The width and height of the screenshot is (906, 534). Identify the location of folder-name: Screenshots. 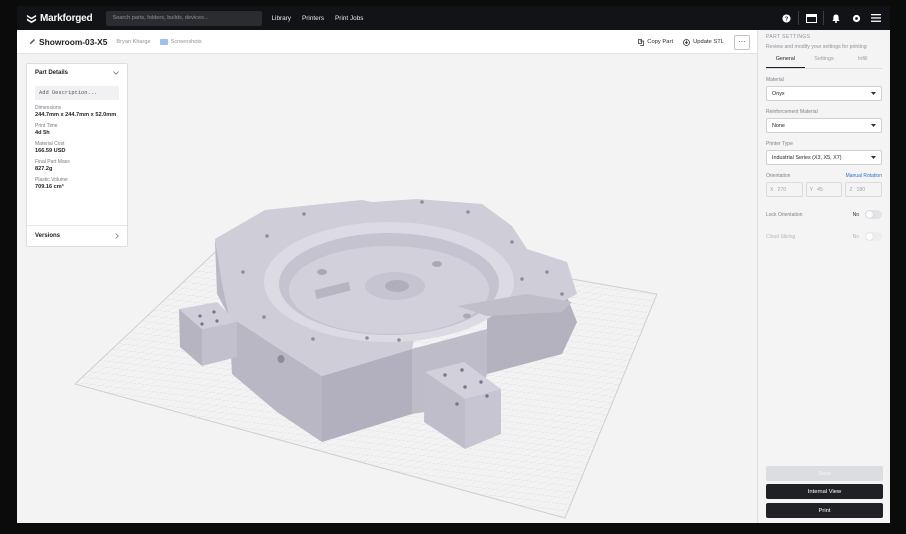
(186, 41).